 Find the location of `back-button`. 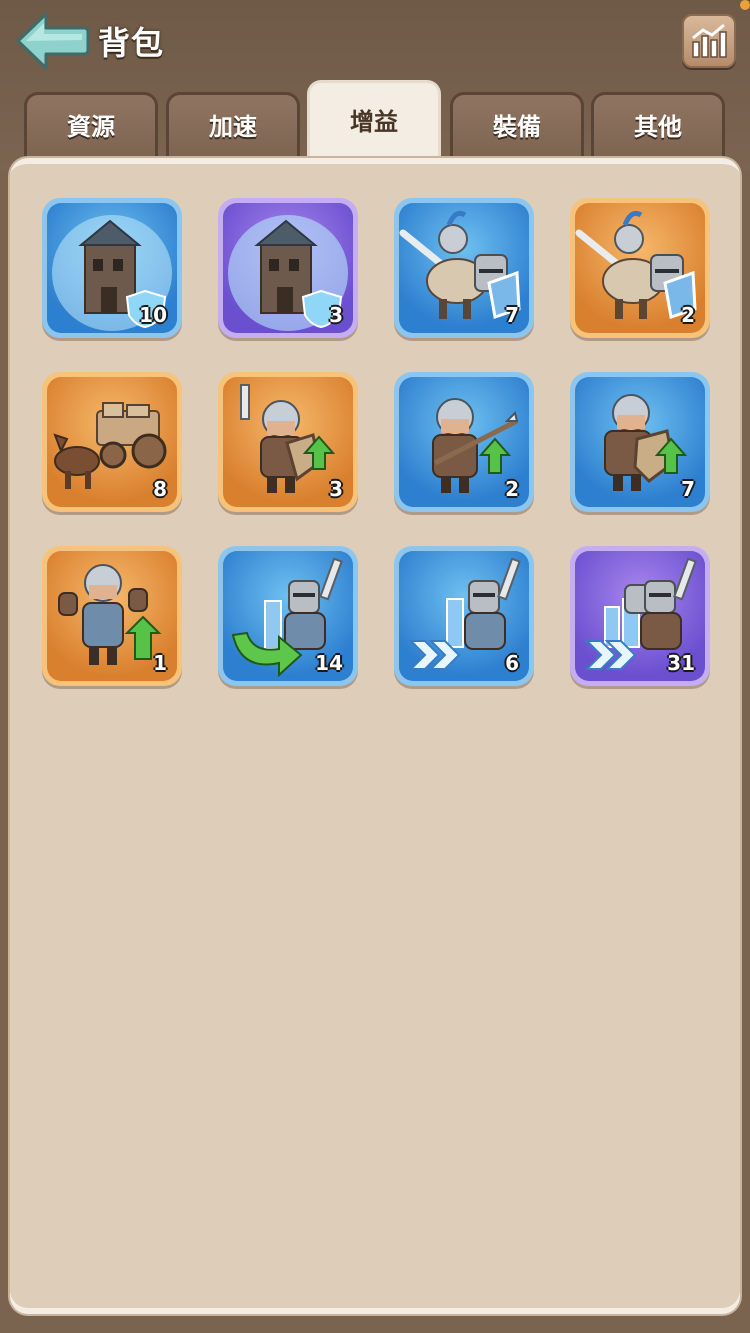

back-button is located at coordinates (52, 41).